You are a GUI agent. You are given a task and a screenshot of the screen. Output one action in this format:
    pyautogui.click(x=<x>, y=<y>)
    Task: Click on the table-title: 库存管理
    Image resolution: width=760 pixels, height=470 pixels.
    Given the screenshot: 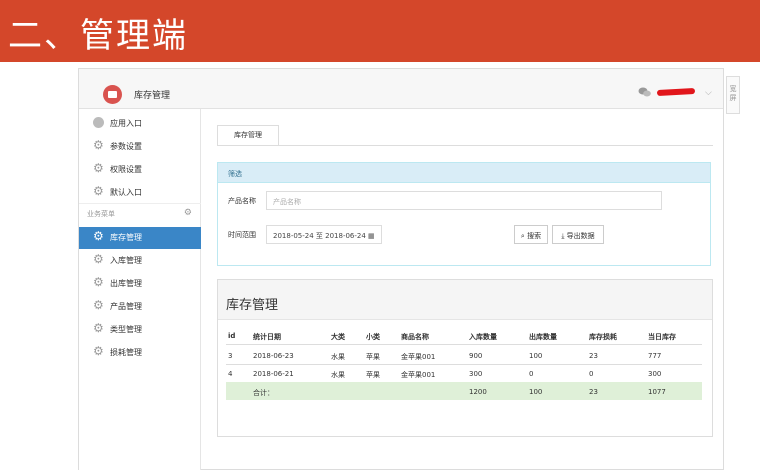 What is the action you would take?
    pyautogui.click(x=465, y=300)
    